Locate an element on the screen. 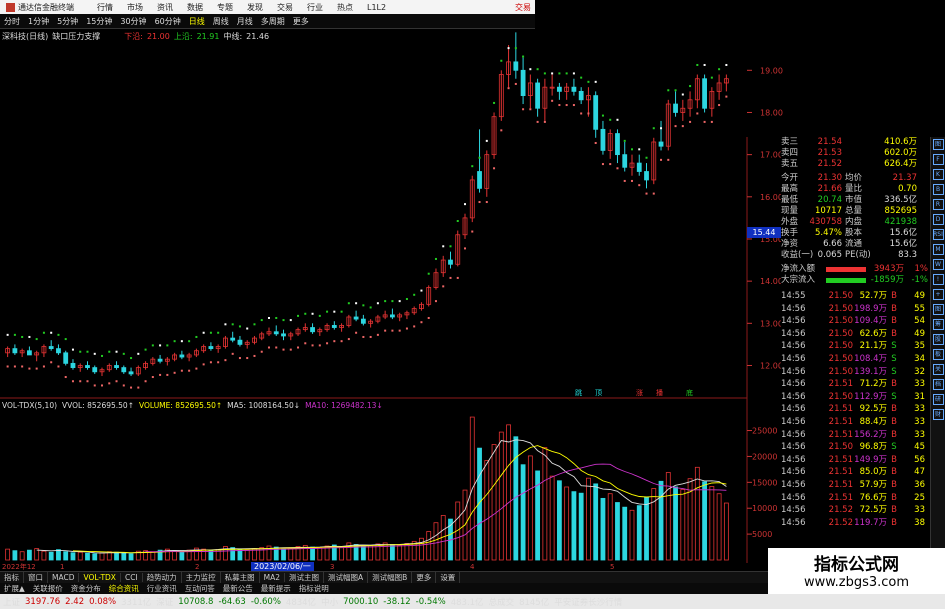  menu-item-trade-right: 交易 is located at coordinates (525, 7).